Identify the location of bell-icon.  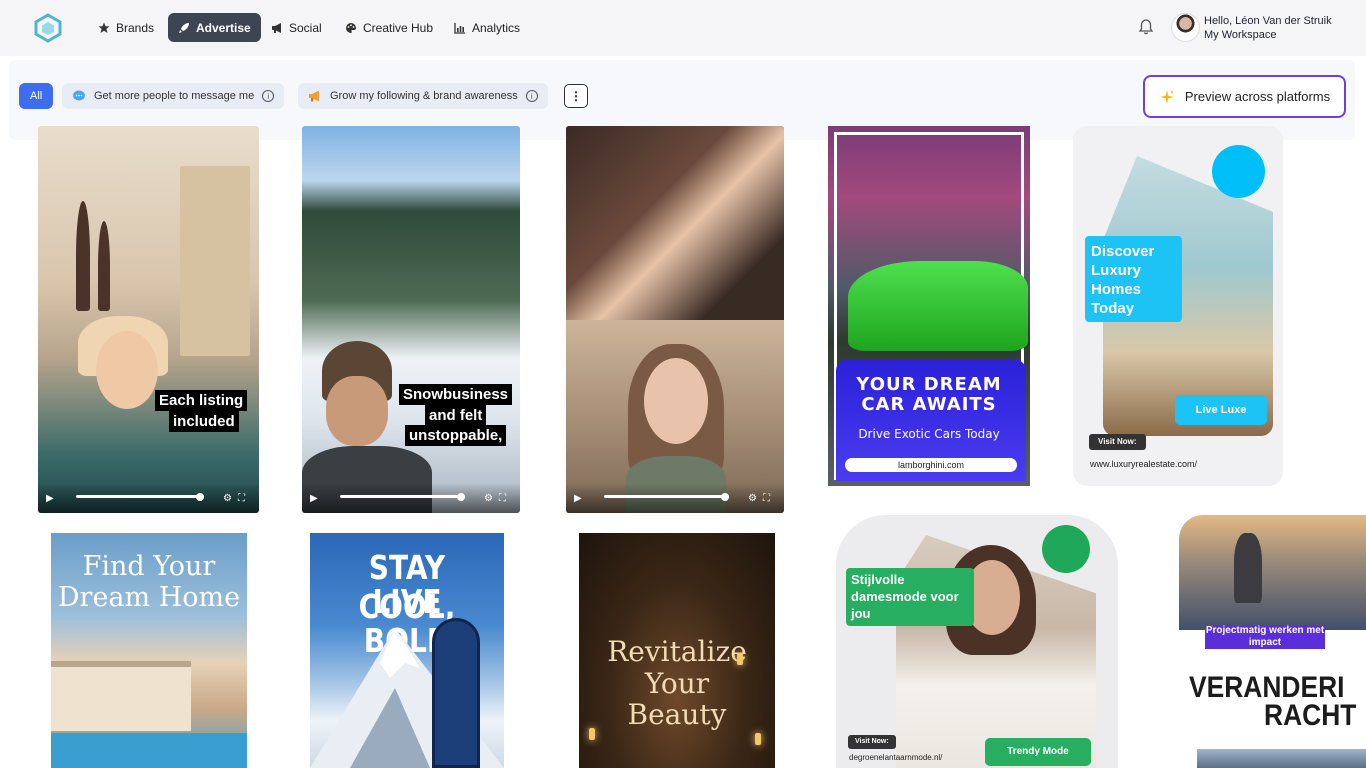
(1146, 27).